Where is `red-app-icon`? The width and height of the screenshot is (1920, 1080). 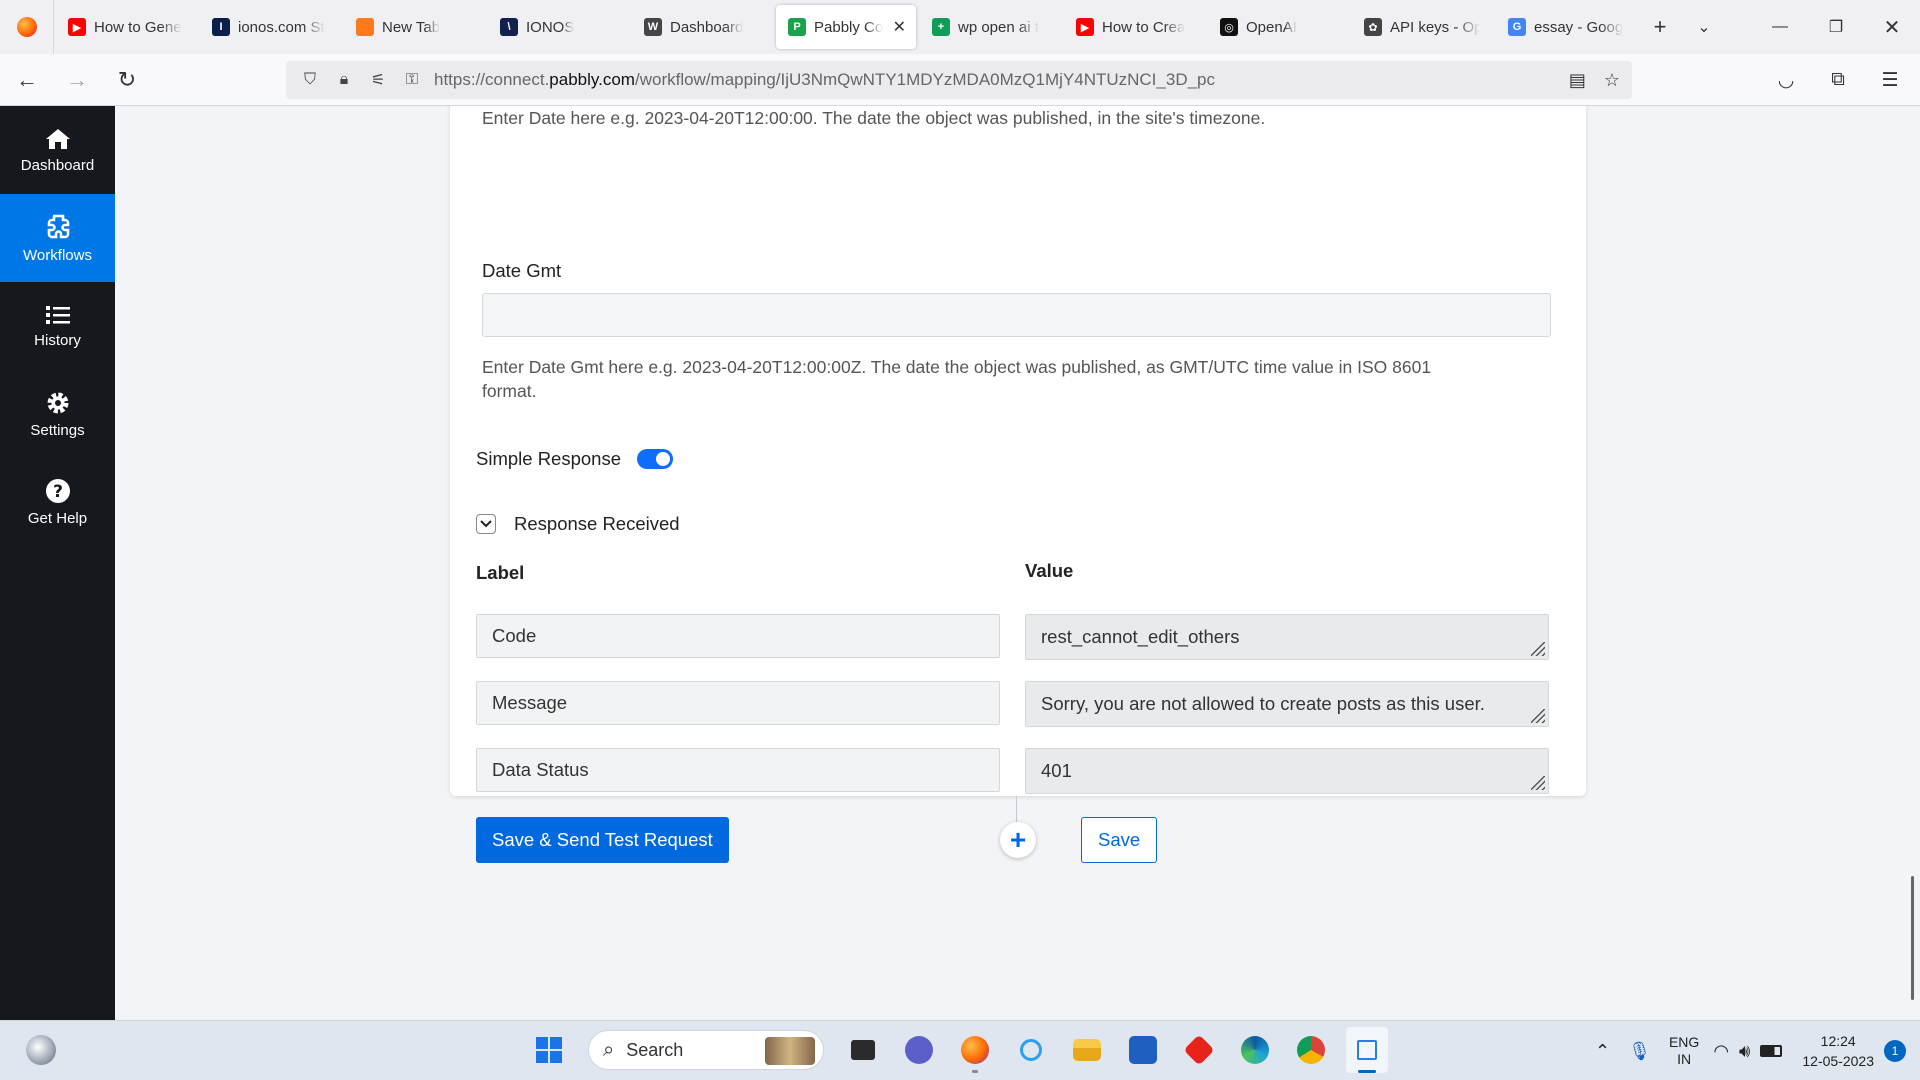
red-app-icon is located at coordinates (1199, 1050).